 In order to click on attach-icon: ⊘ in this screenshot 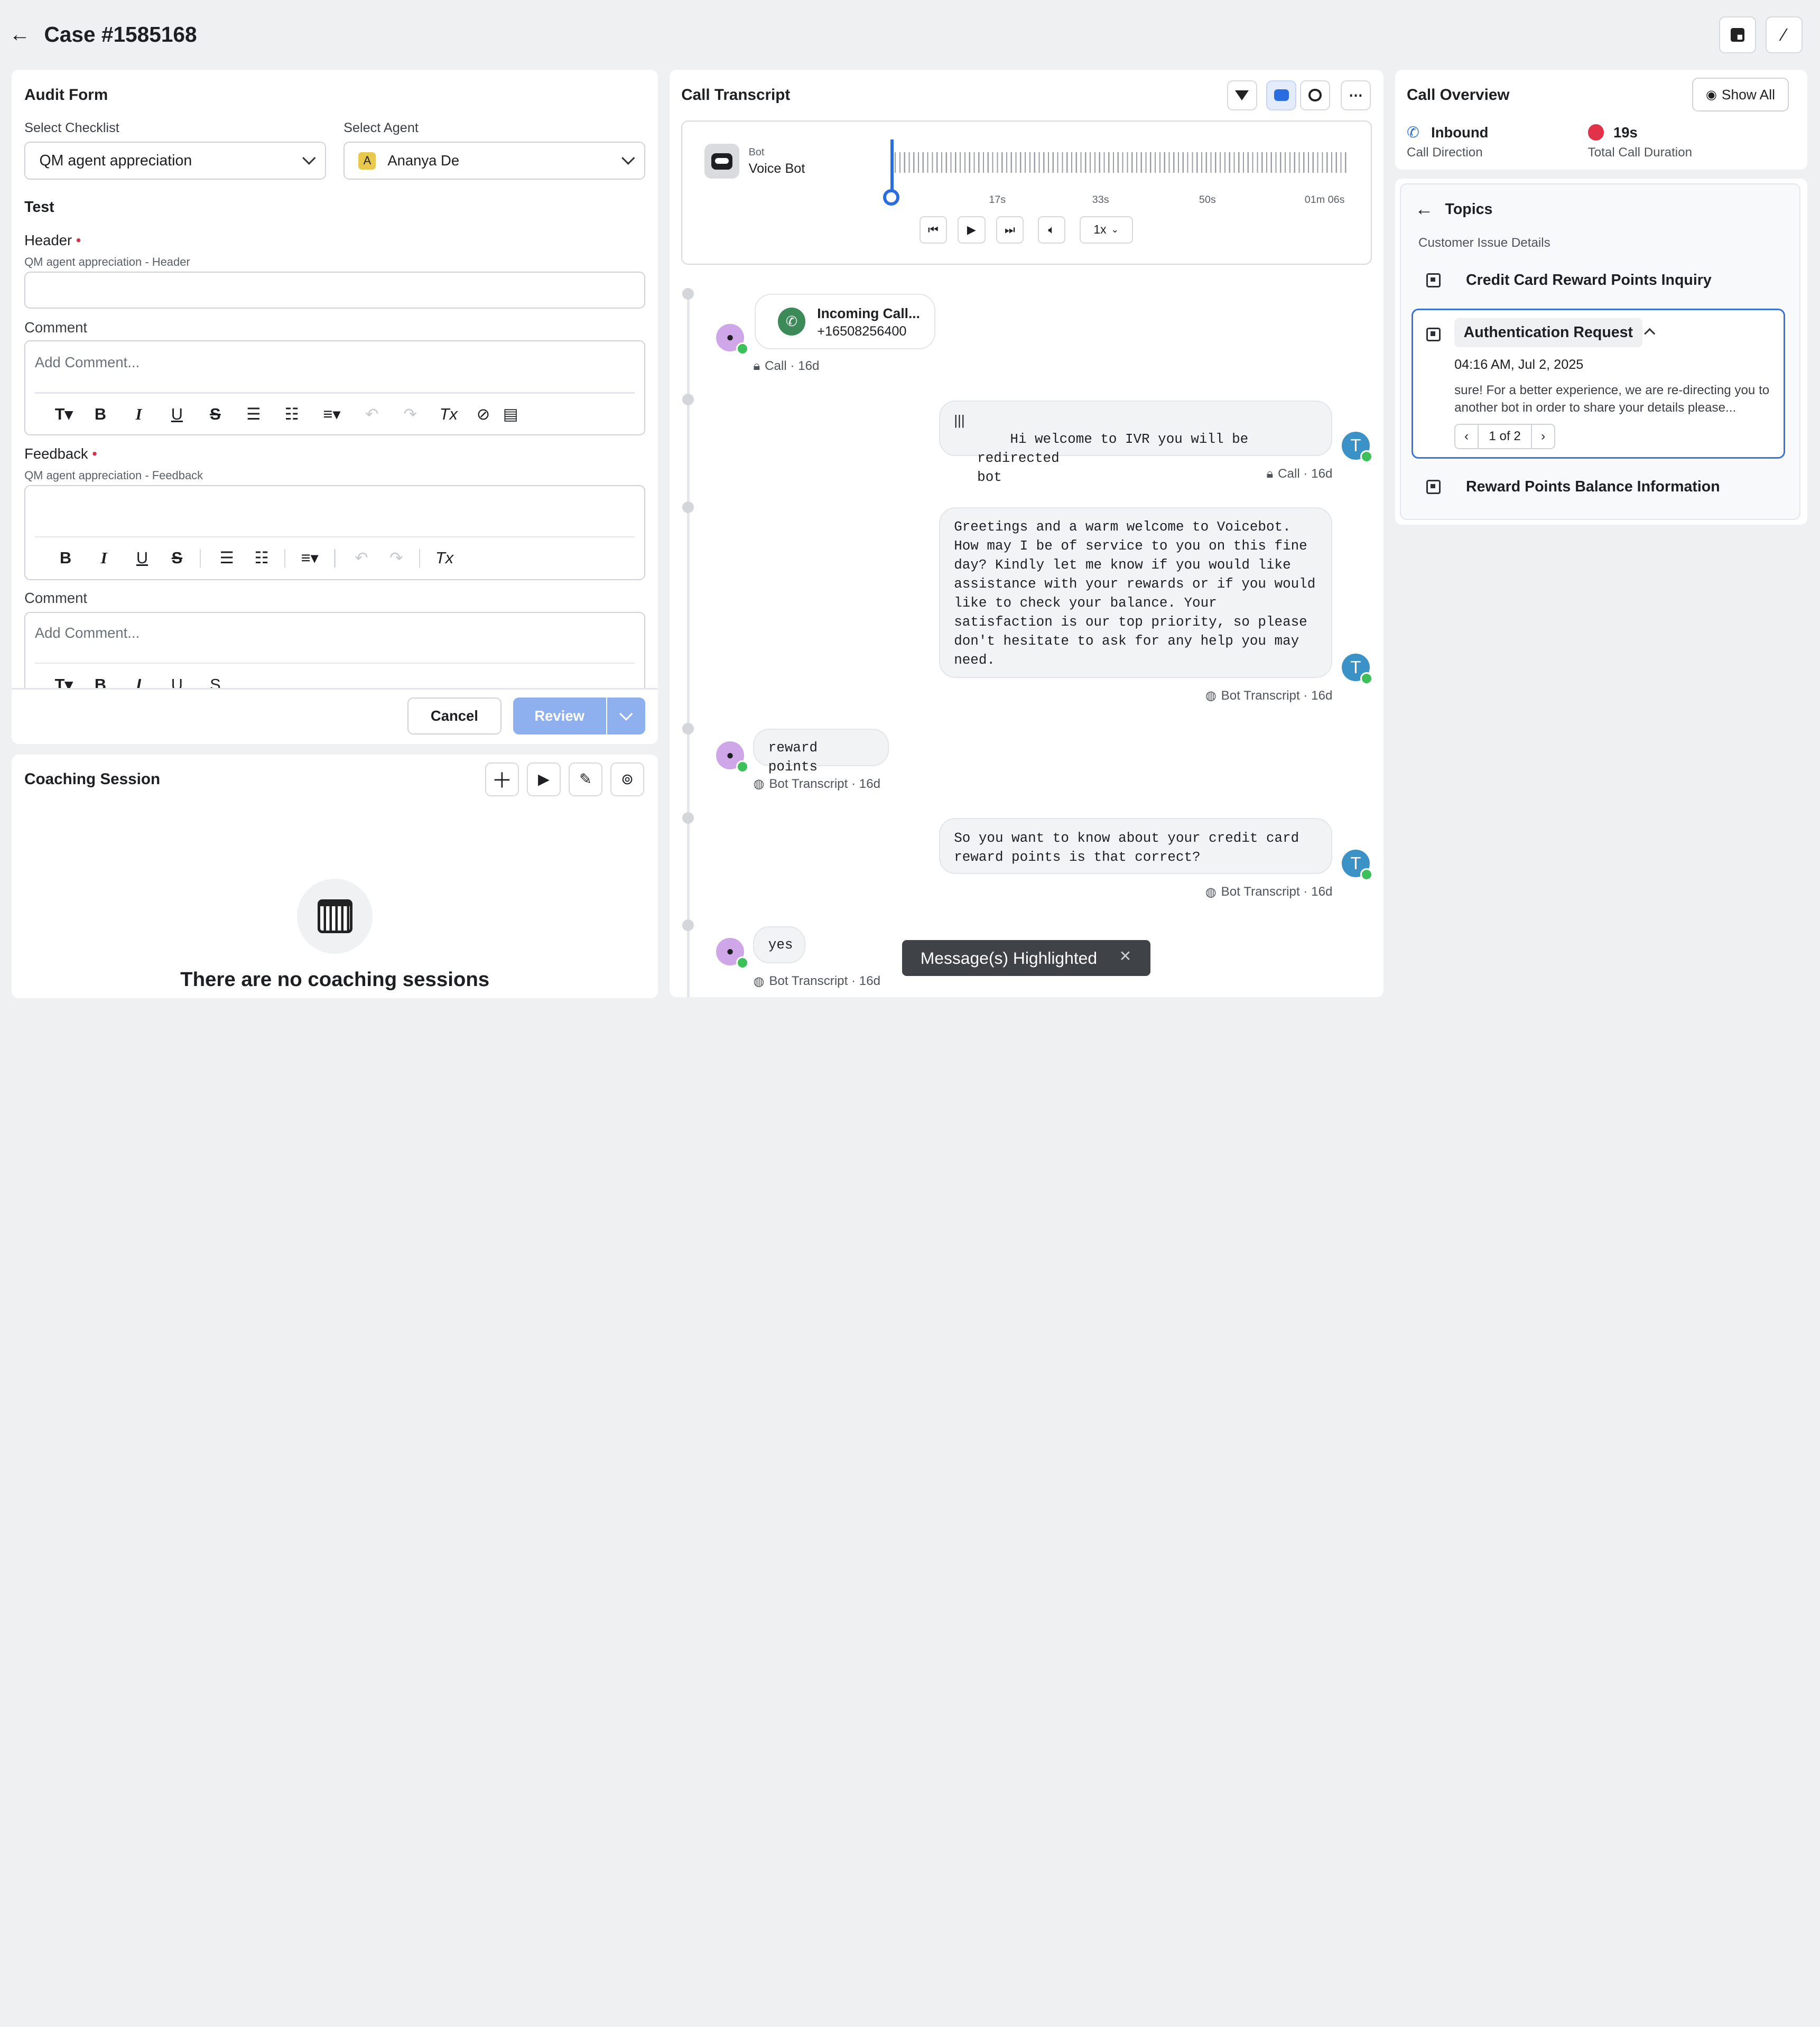, I will do `click(483, 414)`.